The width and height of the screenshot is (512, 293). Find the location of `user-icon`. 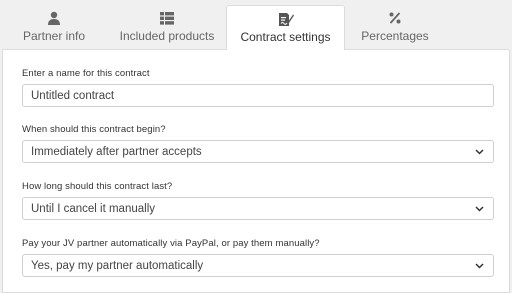

user-icon is located at coordinates (54, 18).